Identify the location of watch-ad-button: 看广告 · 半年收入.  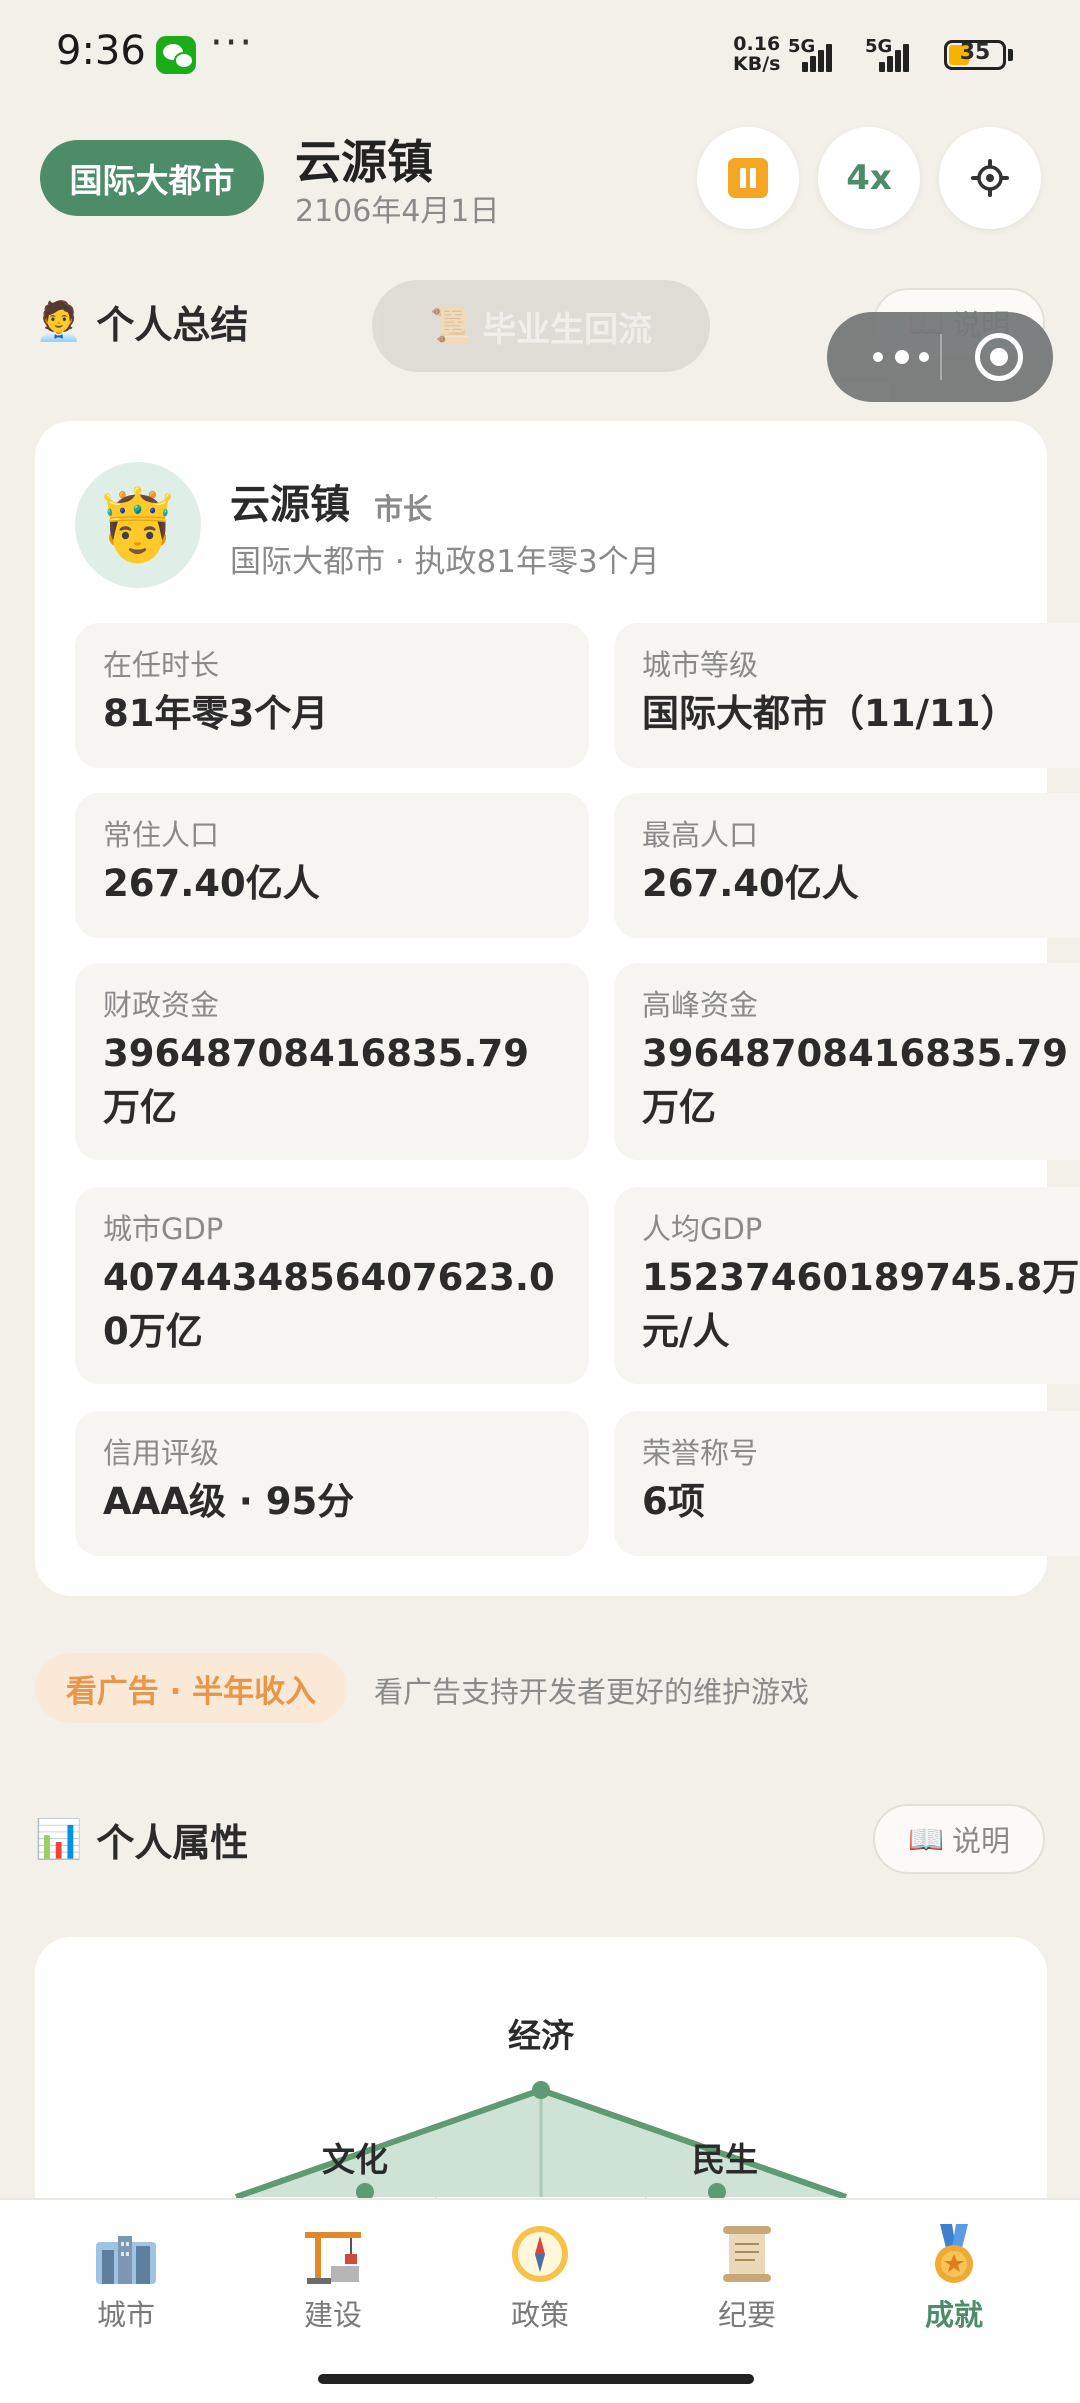
(191, 1688).